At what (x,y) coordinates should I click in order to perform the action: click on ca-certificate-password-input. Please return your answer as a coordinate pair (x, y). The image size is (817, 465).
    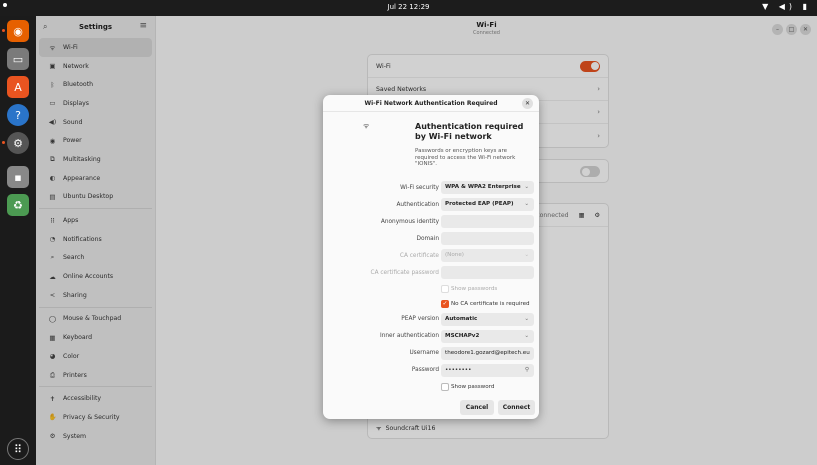
    Looking at the image, I should click on (487, 272).